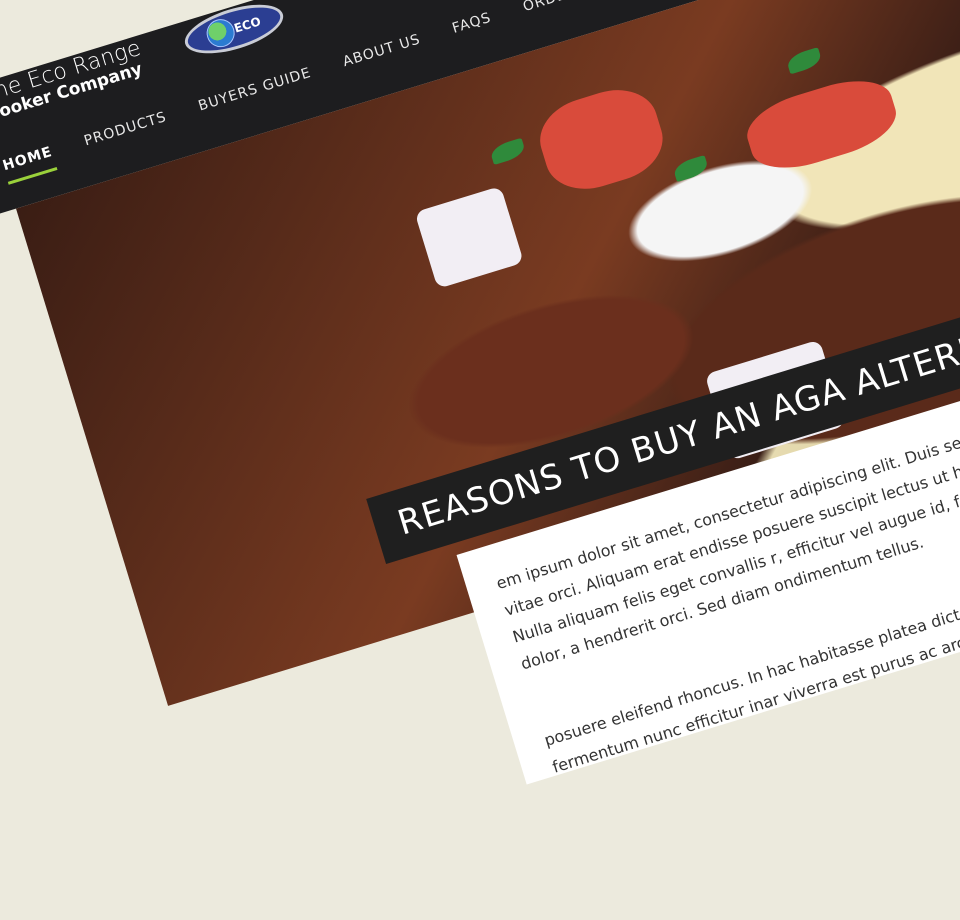 Image resolution: width=960 pixels, height=920 pixels. I want to click on brand-logo: ECO, so click(234, 32).